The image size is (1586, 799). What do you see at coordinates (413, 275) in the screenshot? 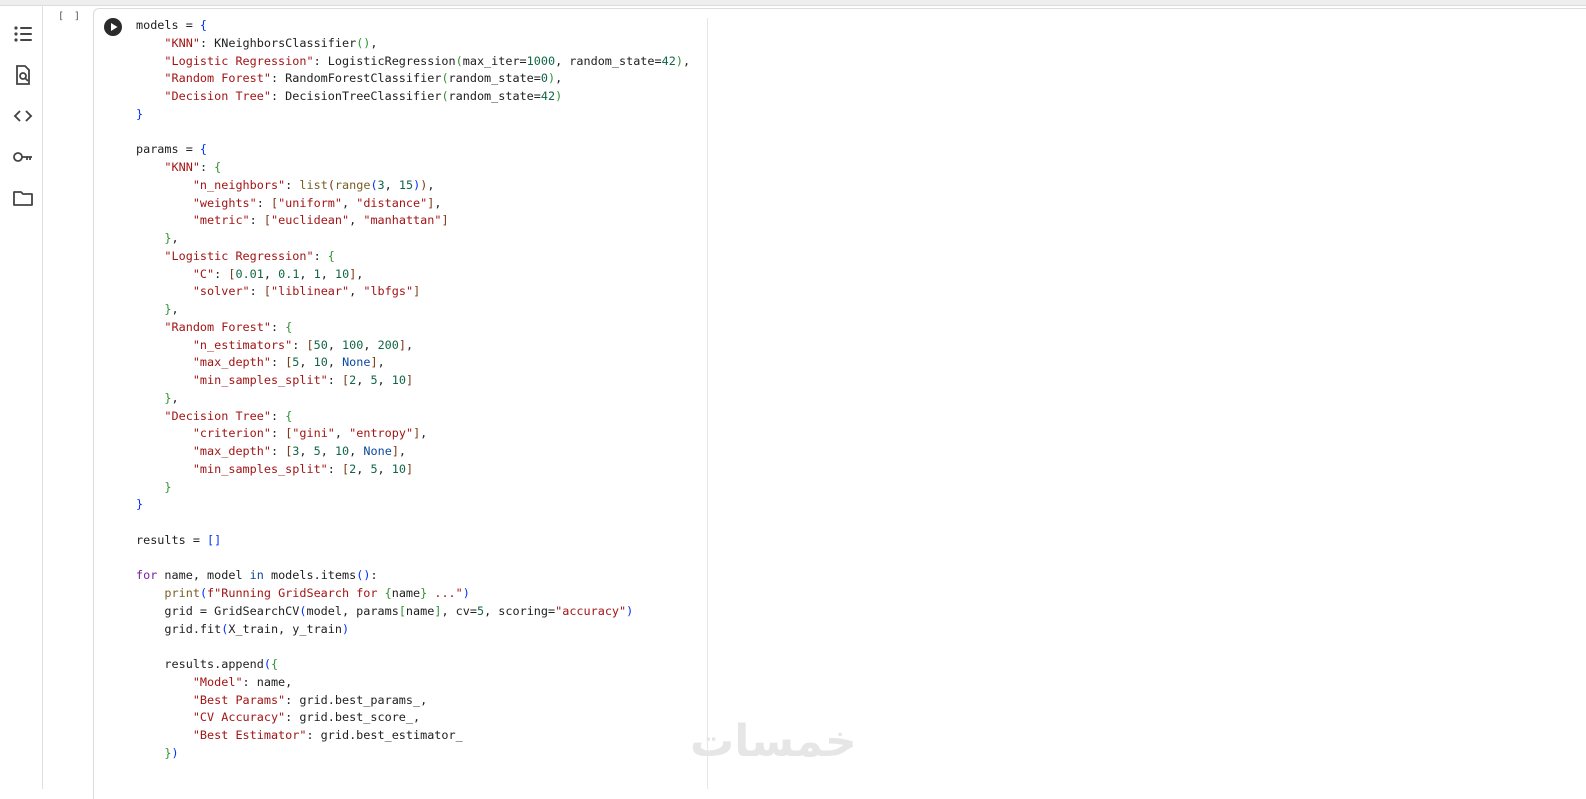
I see `code-line: "C": [0.01, 0.1, 1, 10],` at bounding box center [413, 275].